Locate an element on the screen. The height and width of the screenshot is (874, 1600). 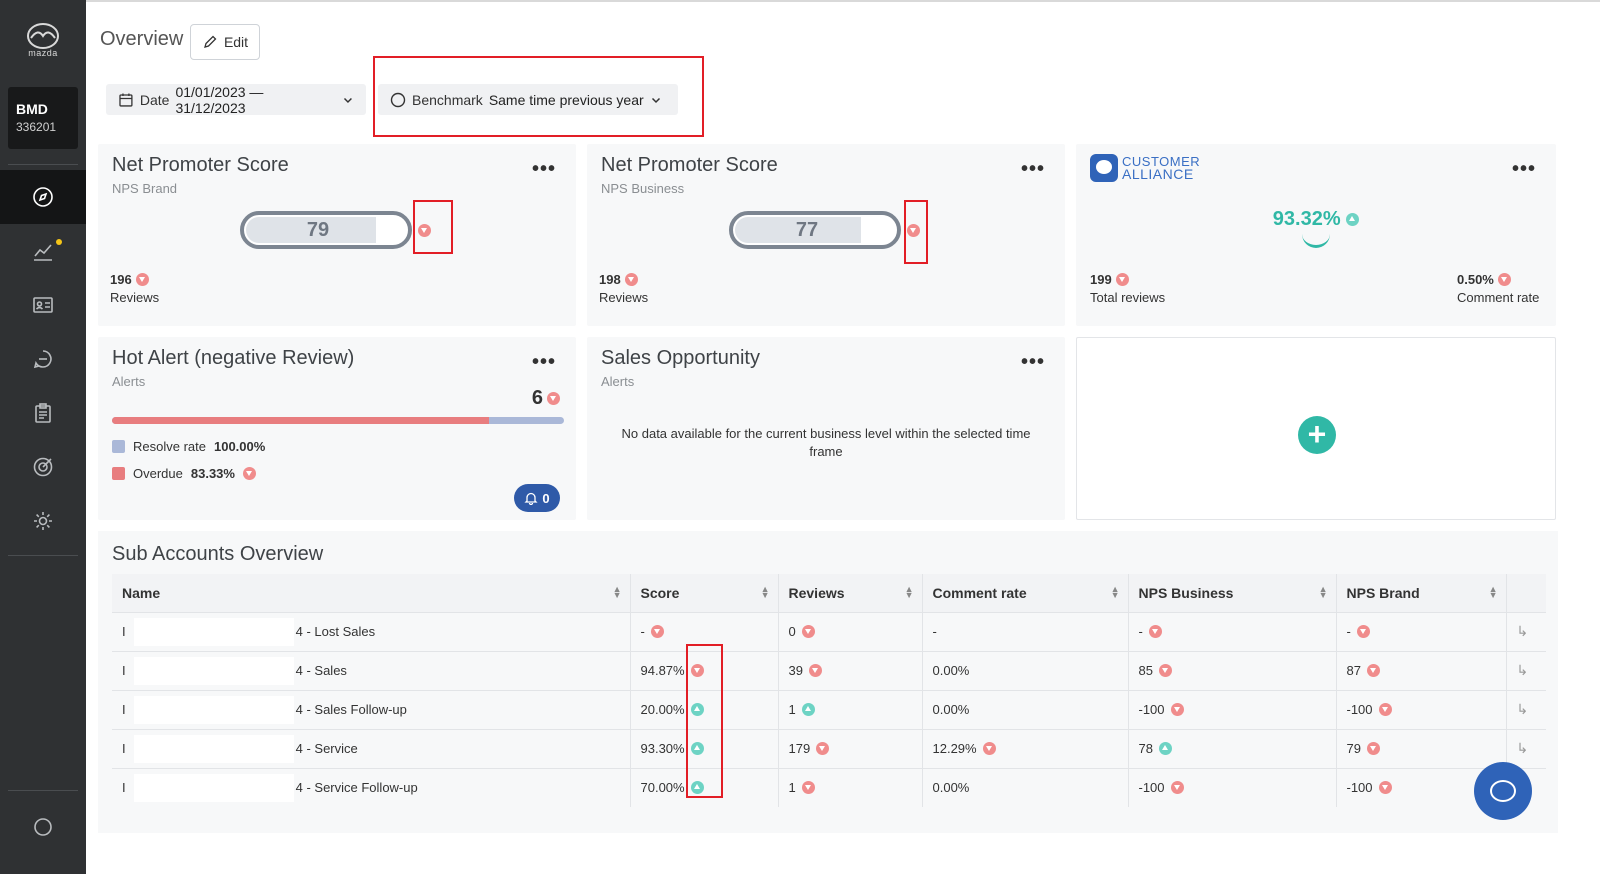
nav-goals is located at coordinates (43, 467).